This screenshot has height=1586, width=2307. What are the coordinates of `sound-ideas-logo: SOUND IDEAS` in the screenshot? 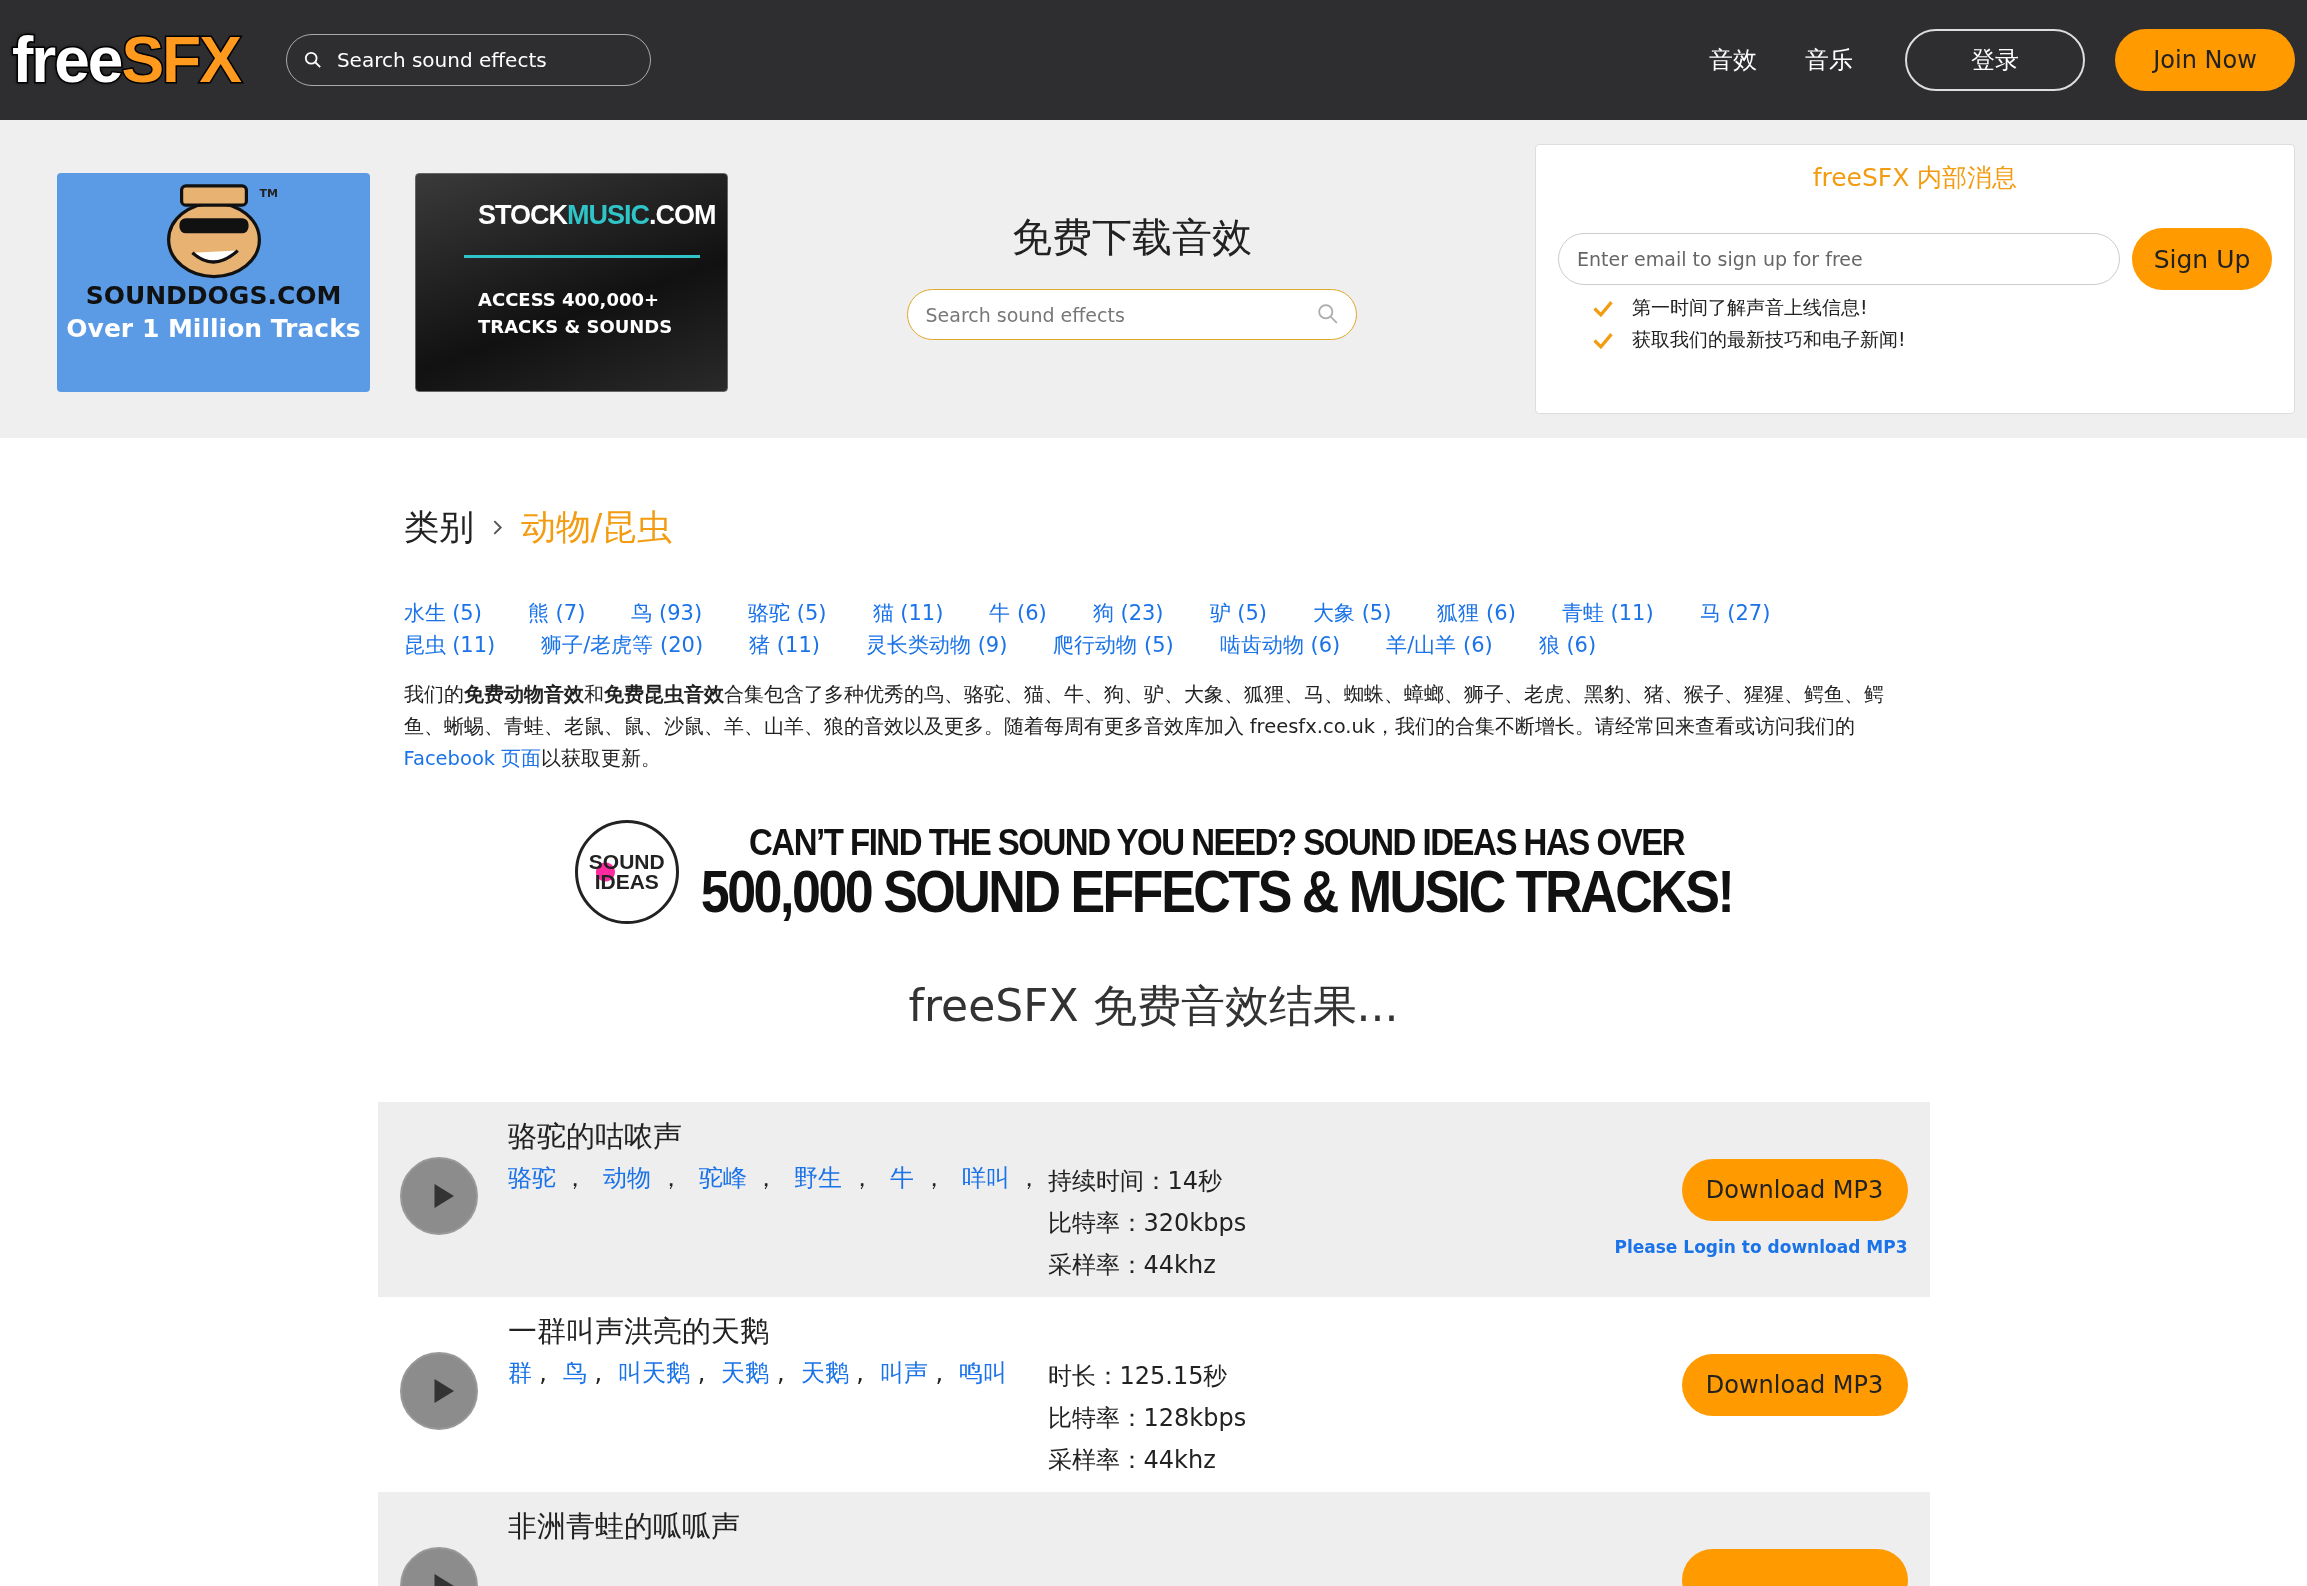 It's located at (626, 872).